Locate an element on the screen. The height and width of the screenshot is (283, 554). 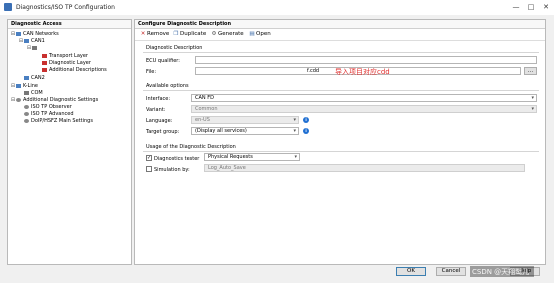
watermark: CSDN @天翔鹭儿 is located at coordinates (501, 272).